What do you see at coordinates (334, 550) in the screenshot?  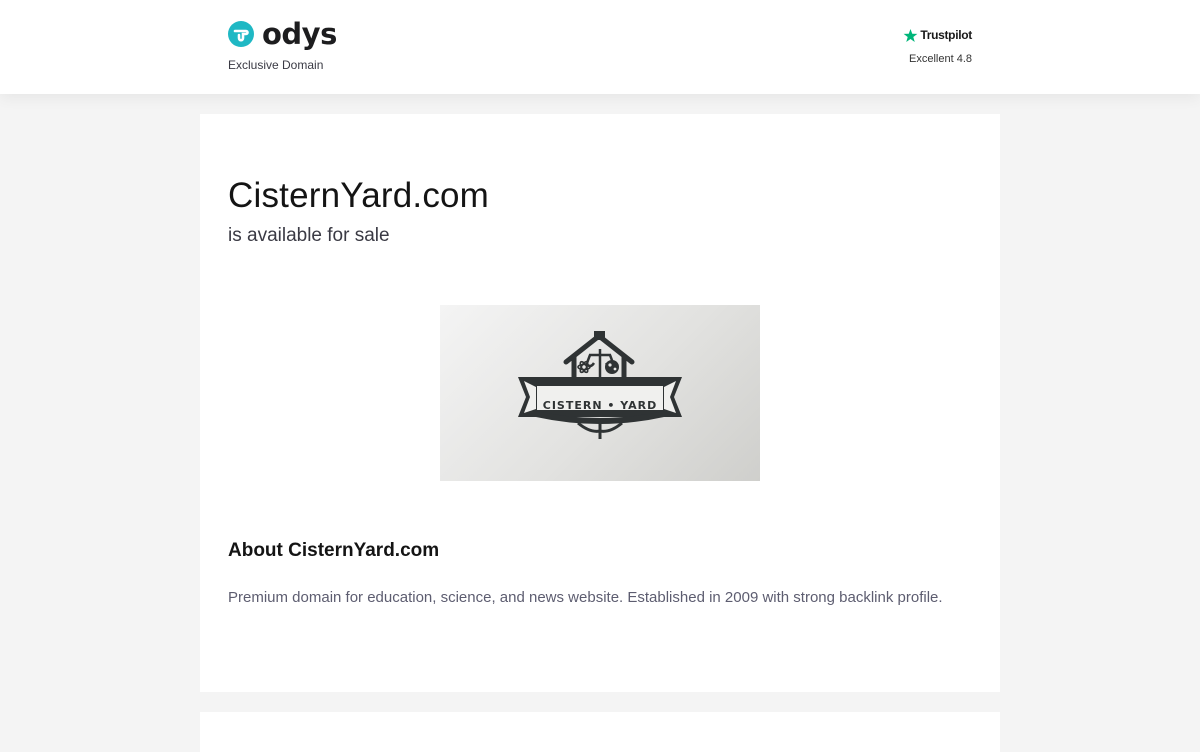 I see `about-heading: About CisternYard.com` at bounding box center [334, 550].